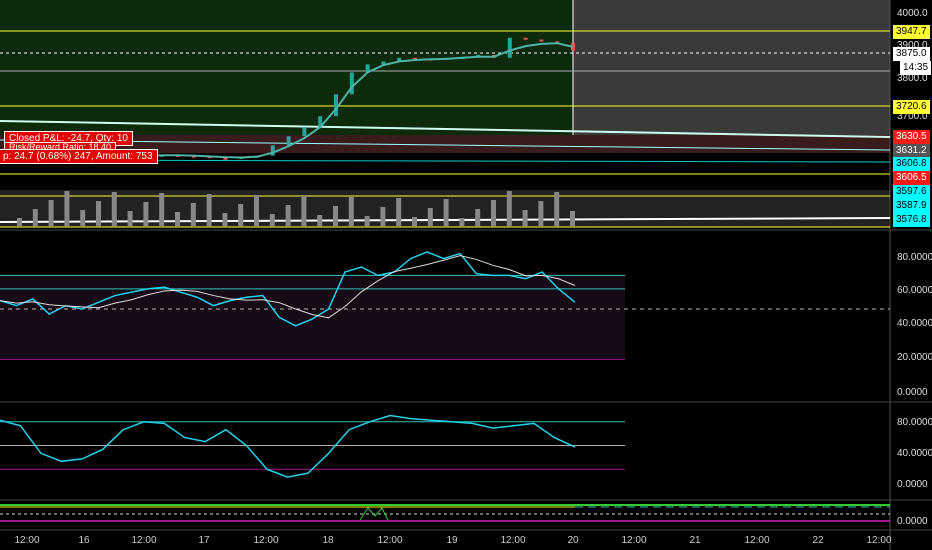 The height and width of the screenshot is (550, 932). Describe the element at coordinates (912, 13) in the screenshot. I see `price-tick: 4000.0` at that location.